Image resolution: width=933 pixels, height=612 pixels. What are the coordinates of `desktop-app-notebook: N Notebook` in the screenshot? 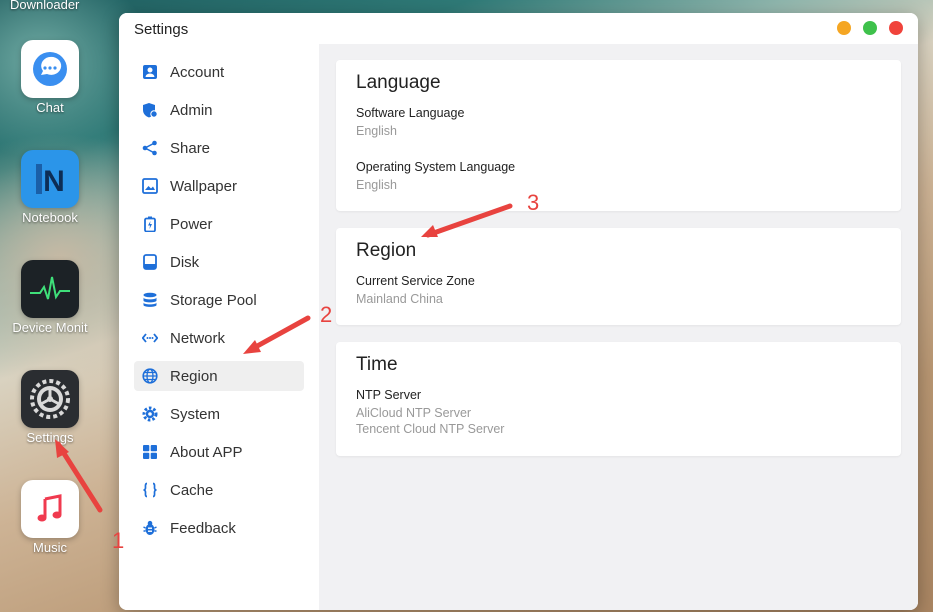 It's located at (50, 187).